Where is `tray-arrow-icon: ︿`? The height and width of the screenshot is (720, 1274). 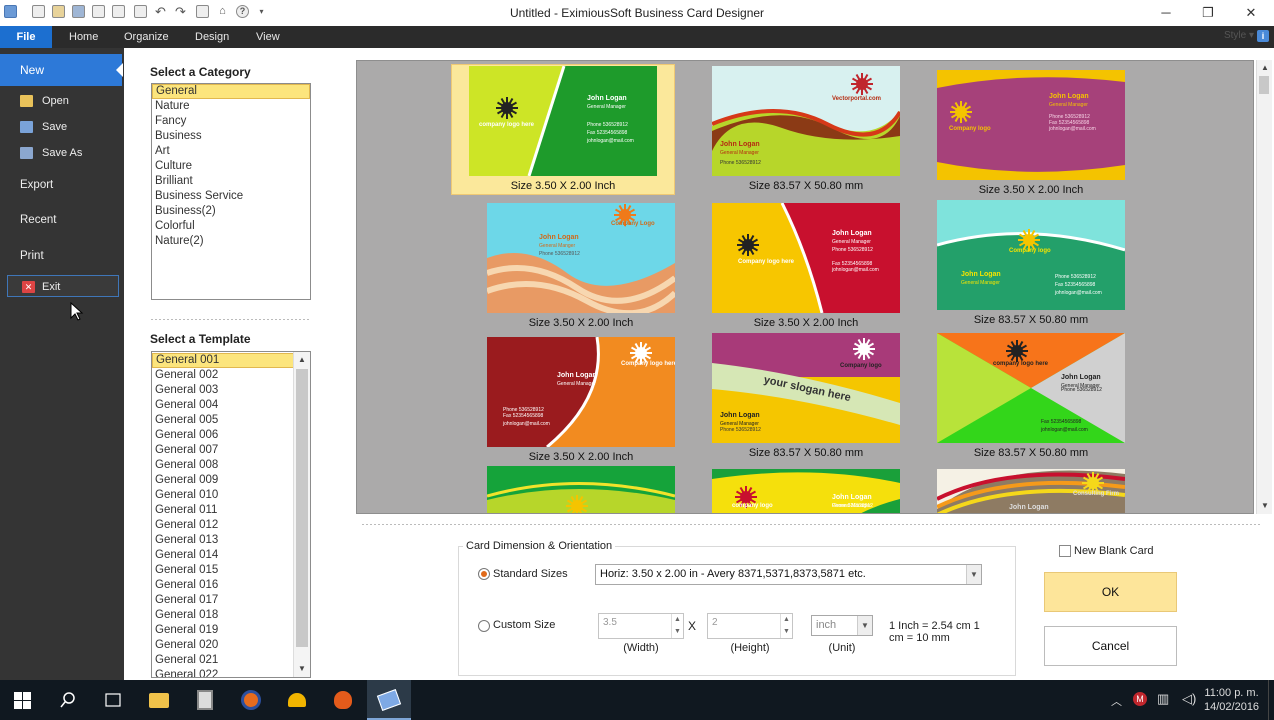 tray-arrow-icon: ︿ is located at coordinates (1116, 701).